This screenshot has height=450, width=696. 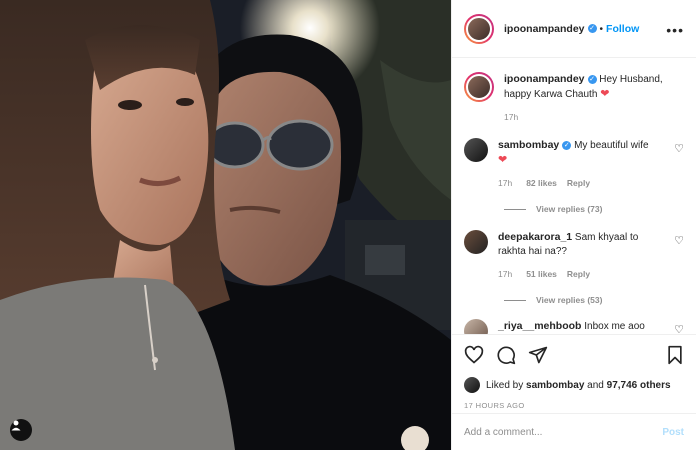 What do you see at coordinates (479, 87) in the screenshot?
I see `caption-avatar` at bounding box center [479, 87].